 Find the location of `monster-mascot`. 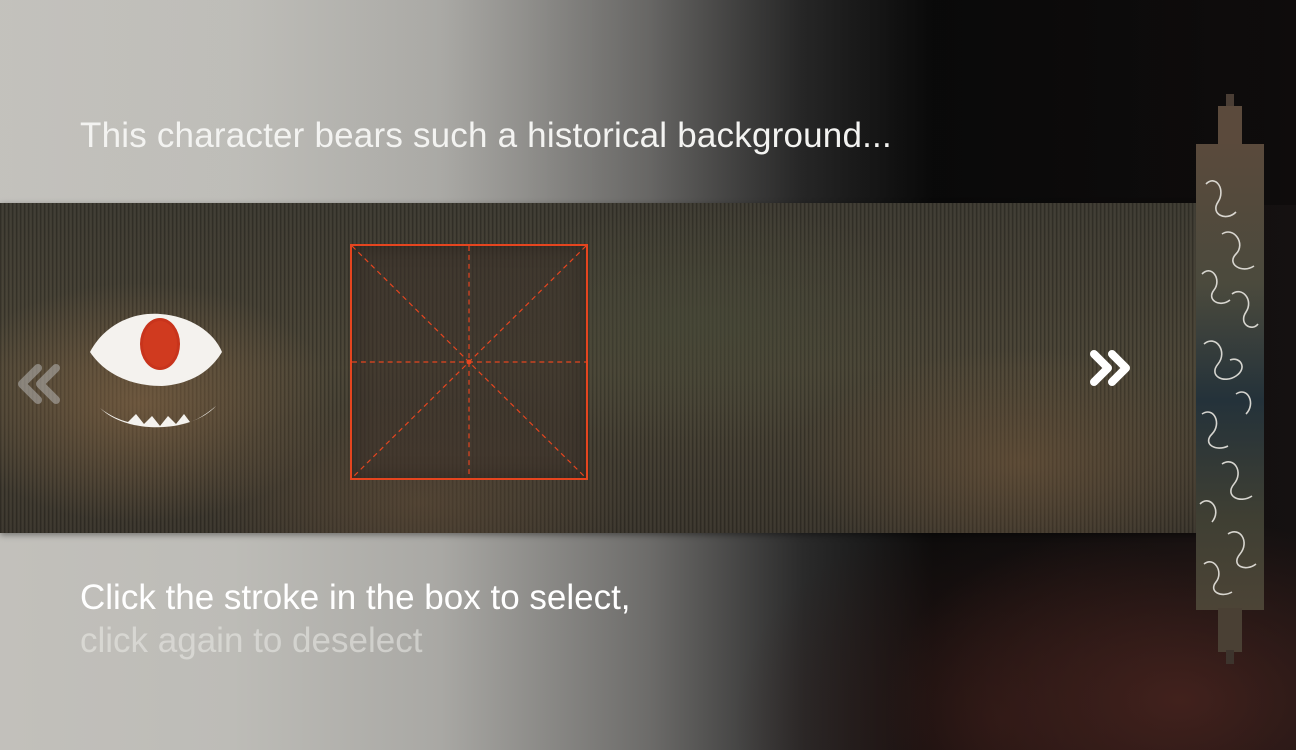

monster-mascot is located at coordinates (156, 373).